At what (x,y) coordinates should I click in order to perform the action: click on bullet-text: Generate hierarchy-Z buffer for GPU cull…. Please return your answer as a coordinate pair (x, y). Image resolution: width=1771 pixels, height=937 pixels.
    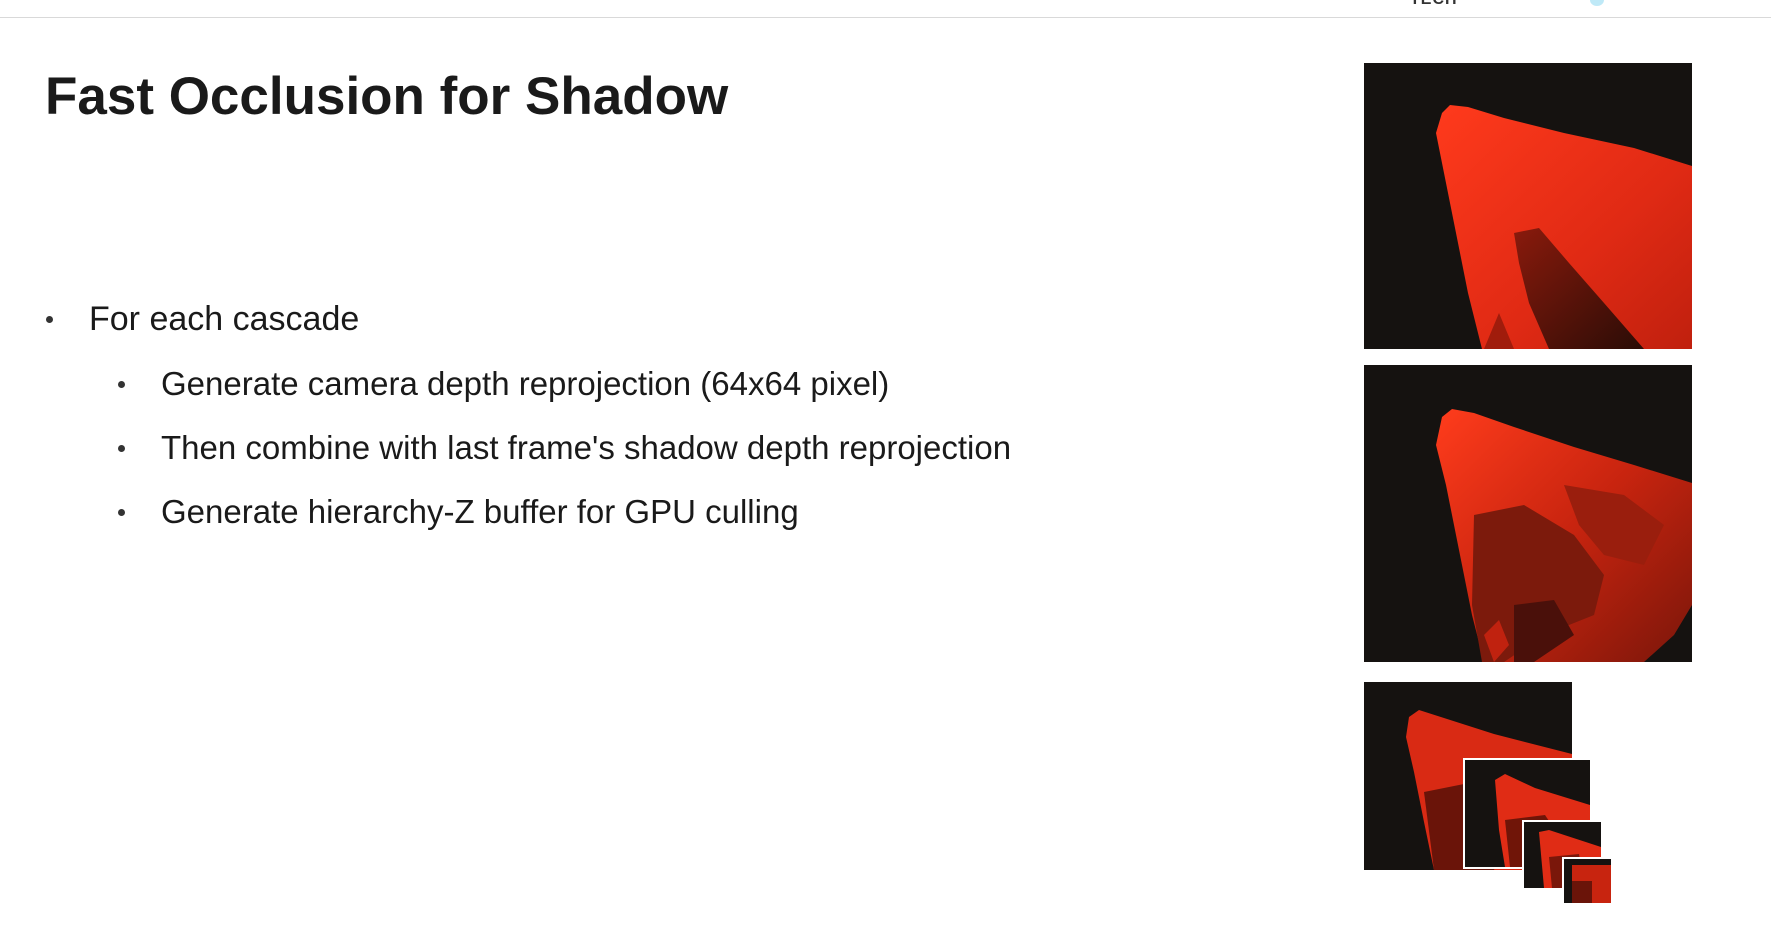
    Looking at the image, I should click on (480, 511).